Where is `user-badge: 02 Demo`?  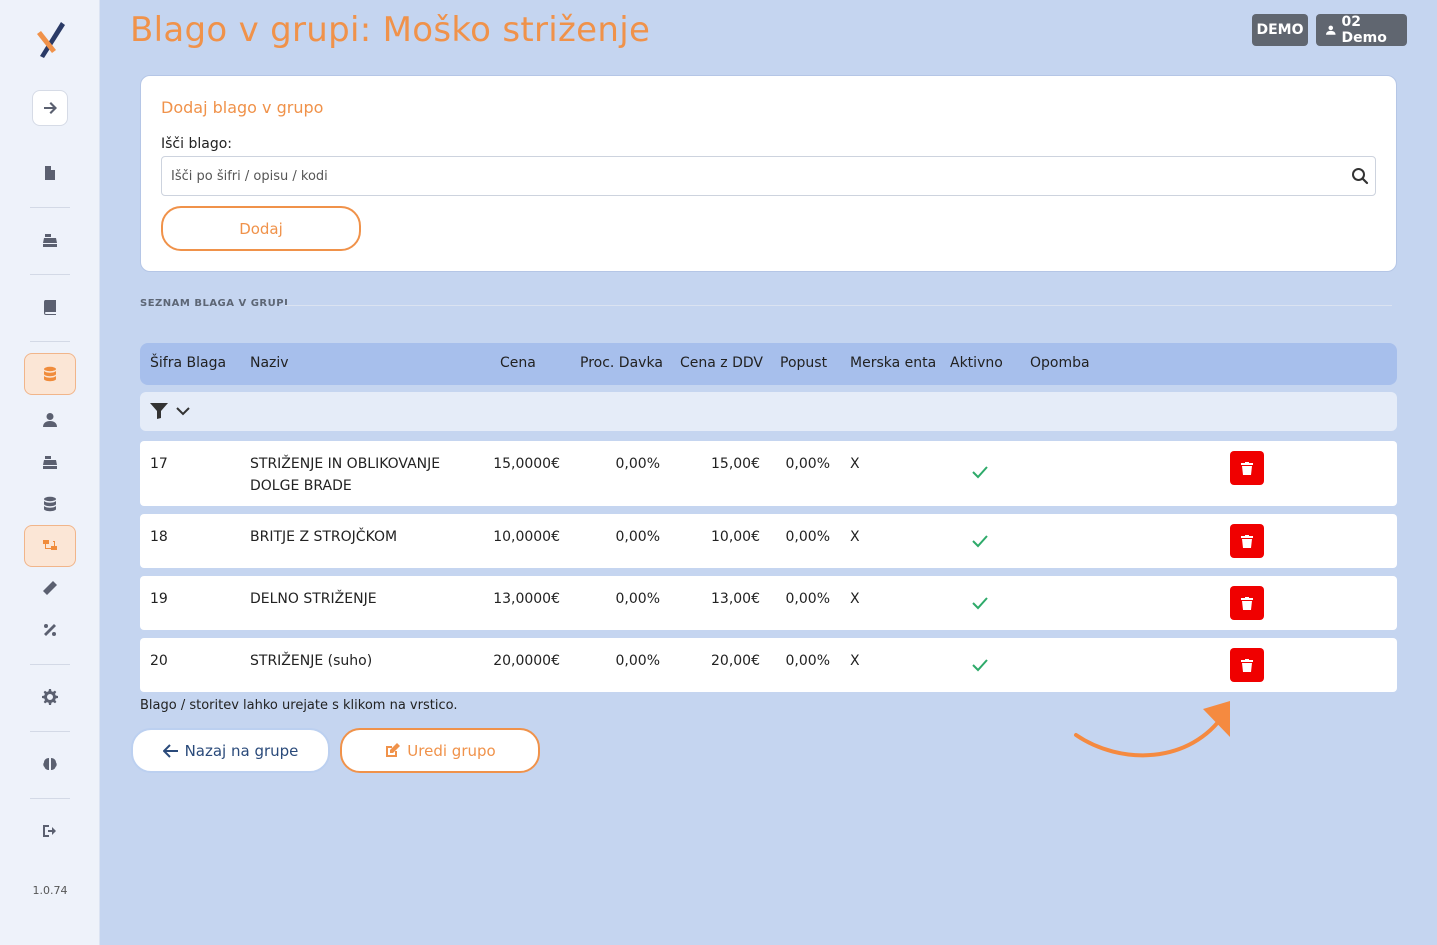
user-badge: 02 Demo is located at coordinates (1361, 30).